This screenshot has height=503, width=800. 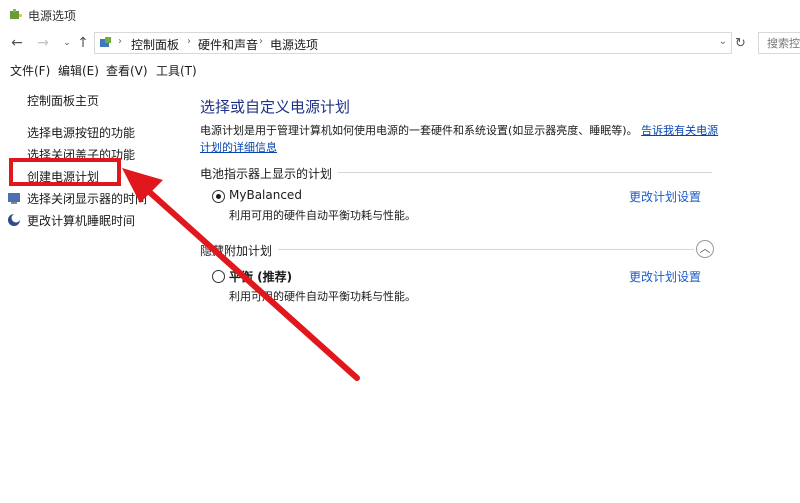 I want to click on breadcrumb-hardware-sound: 硬件和声音, so click(x=228, y=44).